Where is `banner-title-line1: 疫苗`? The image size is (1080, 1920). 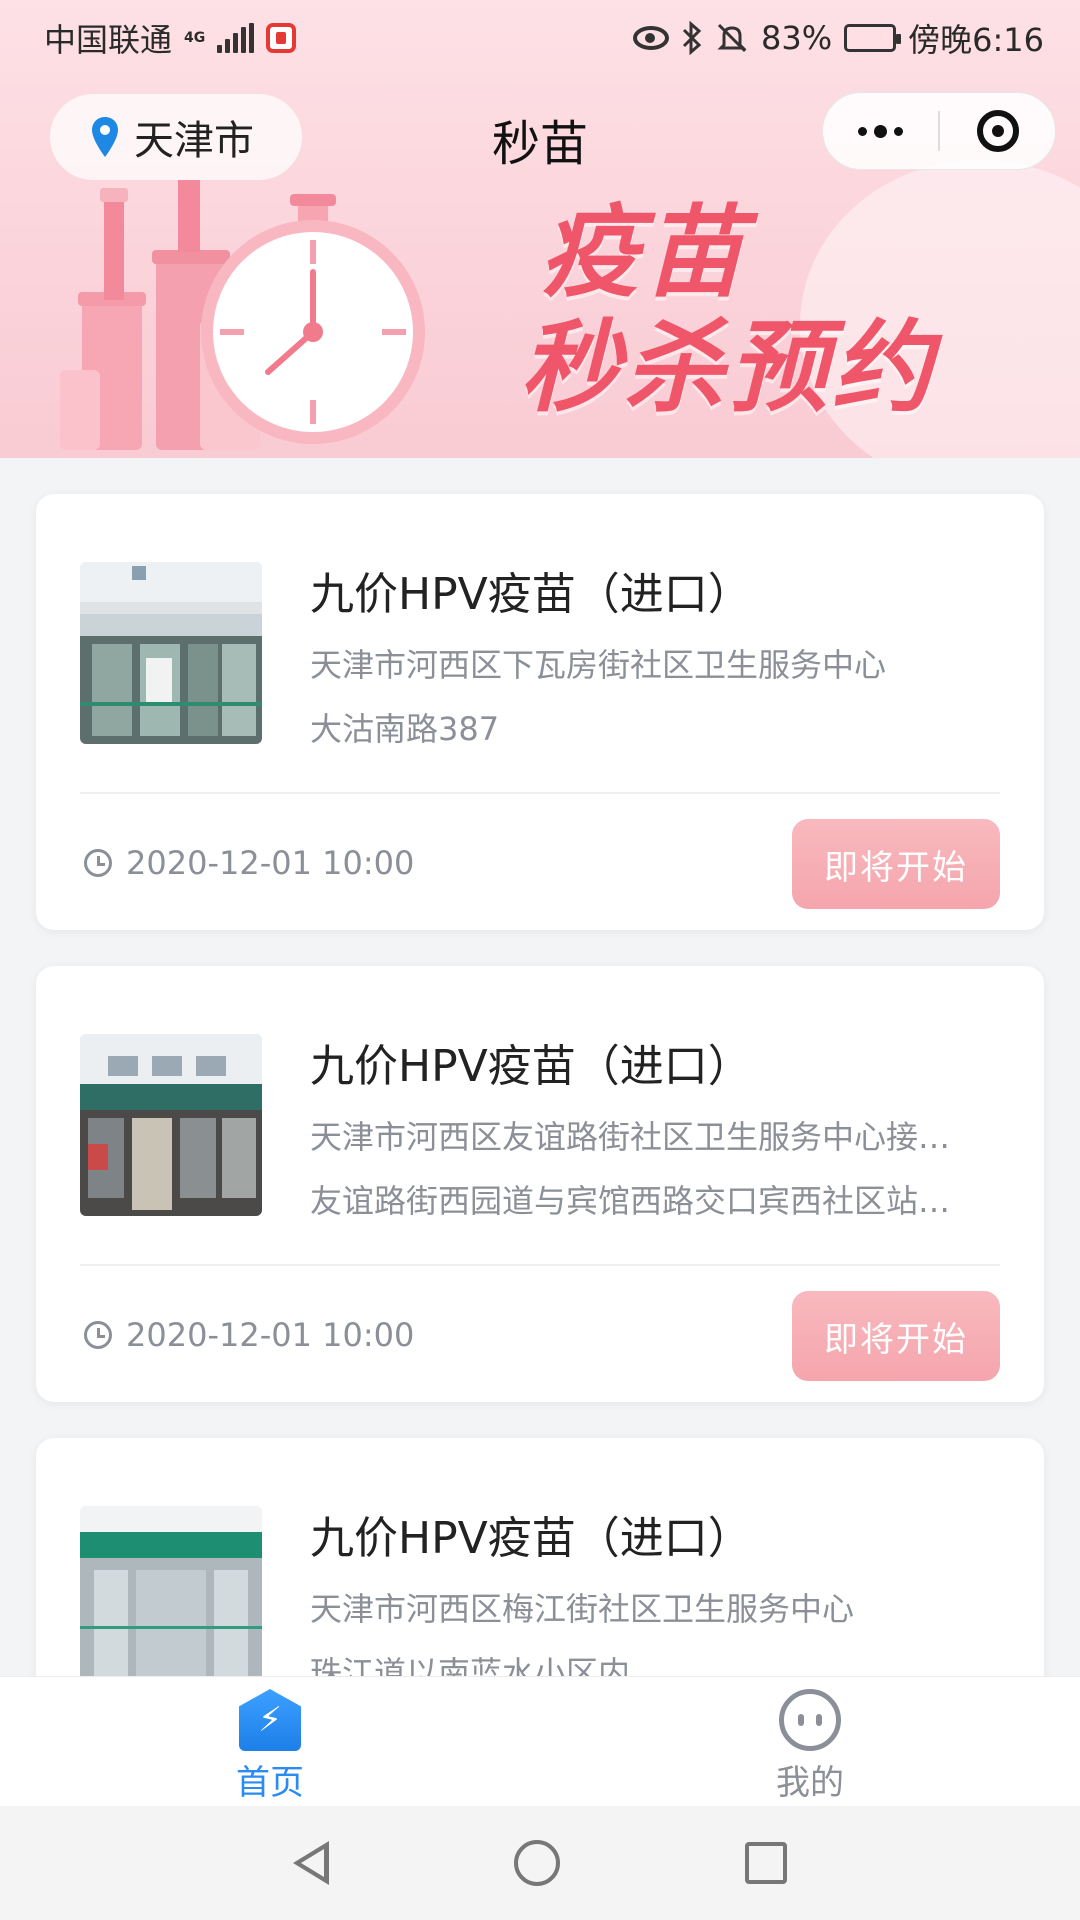
banner-title-line1: 疫苗 is located at coordinates (644, 252).